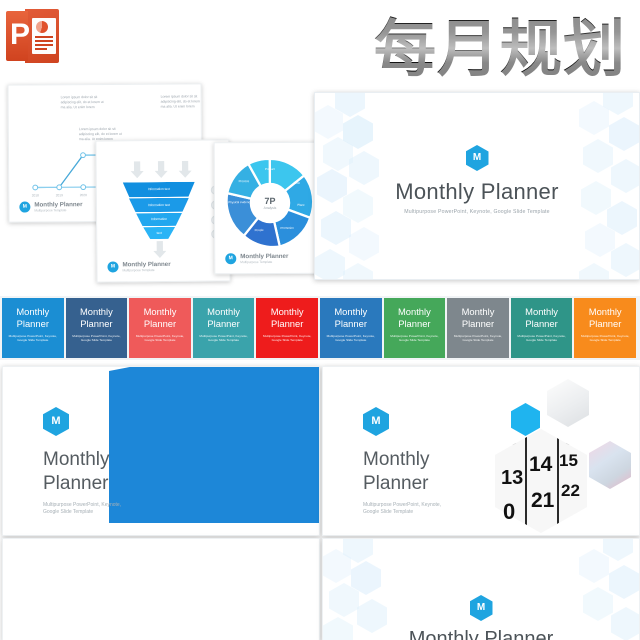 The height and width of the screenshot is (640, 640). I want to click on workspace-photo-hexagon, so click(610, 465).